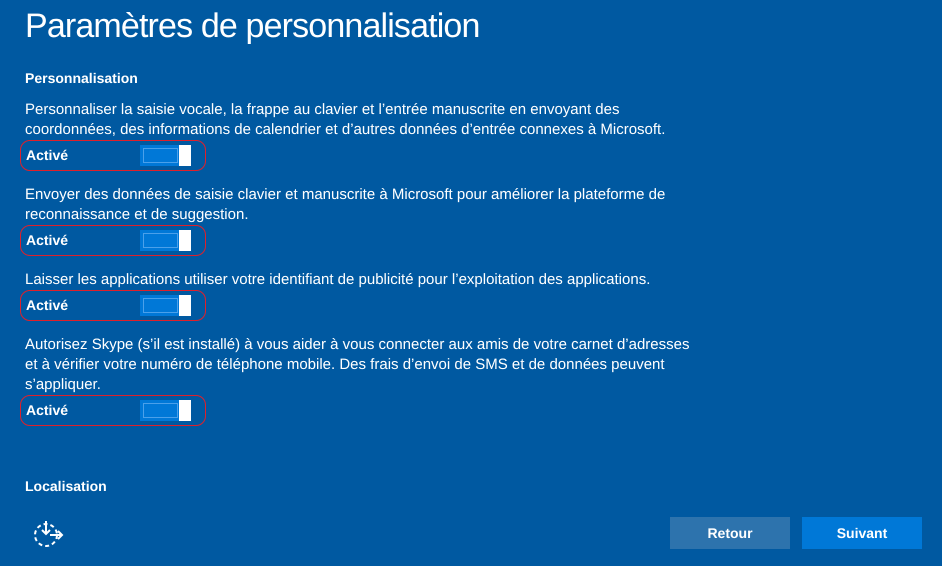 The image size is (942, 566). Describe the element at coordinates (345, 120) in the screenshot. I see `setting-description: Personnaliser la saisie vocale, la frappe au clavier et l’entrée manuscrite en envoyant des coordonnées, des informations de calendrier et d’autres données d’entrée connexes à Microsoft.` at that location.